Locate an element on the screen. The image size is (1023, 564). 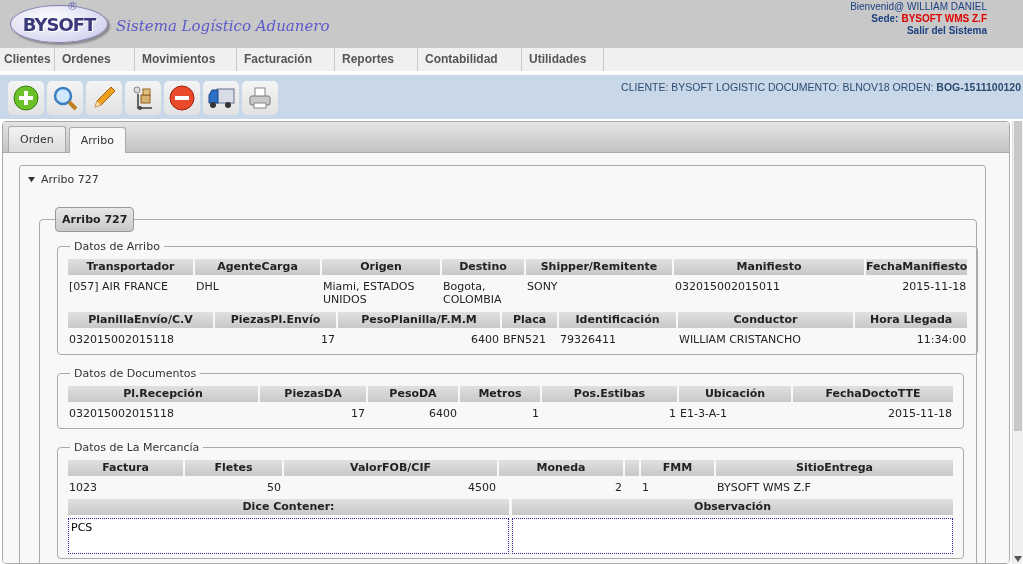
column-header: Destino is located at coordinates (483, 267).